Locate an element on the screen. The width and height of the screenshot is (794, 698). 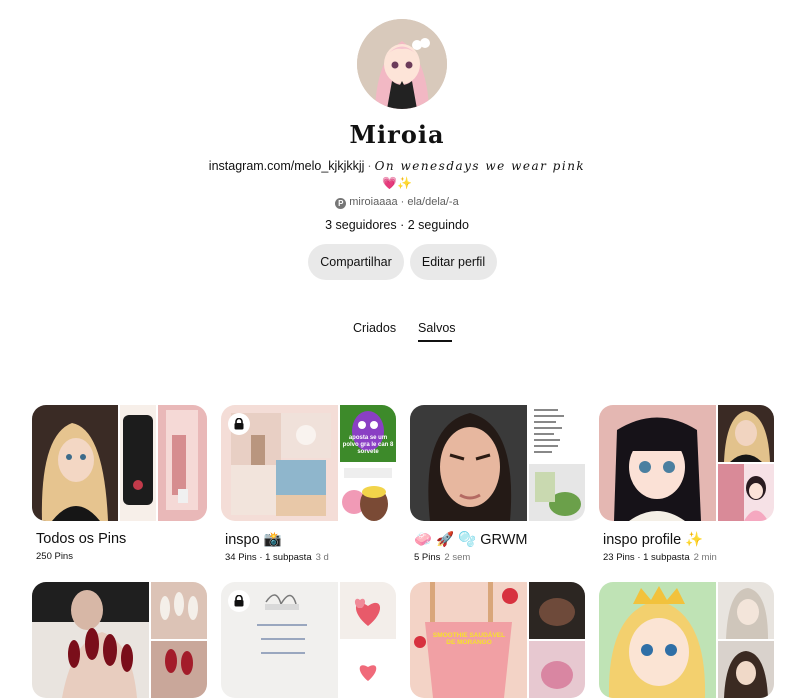
board-card-all-pins: Todos os Pins 250 Pins is located at coordinates (119, 483).